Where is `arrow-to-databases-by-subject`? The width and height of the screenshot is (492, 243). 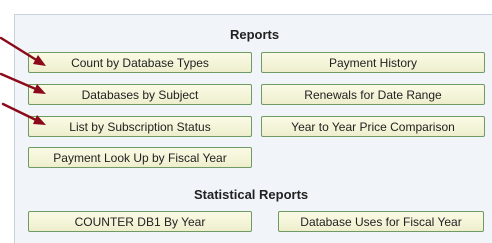 arrow-to-databases-by-subject is located at coordinates (23, 83).